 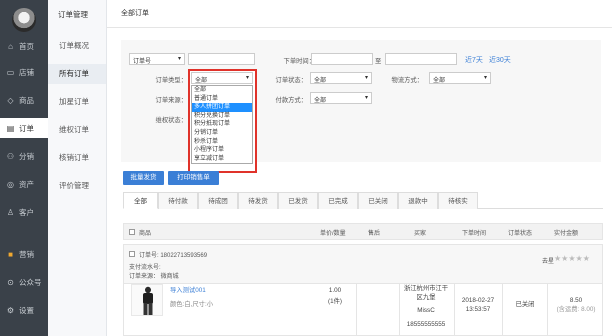 I want to click on sidebar-item-label: 商品, so click(x=26, y=100).